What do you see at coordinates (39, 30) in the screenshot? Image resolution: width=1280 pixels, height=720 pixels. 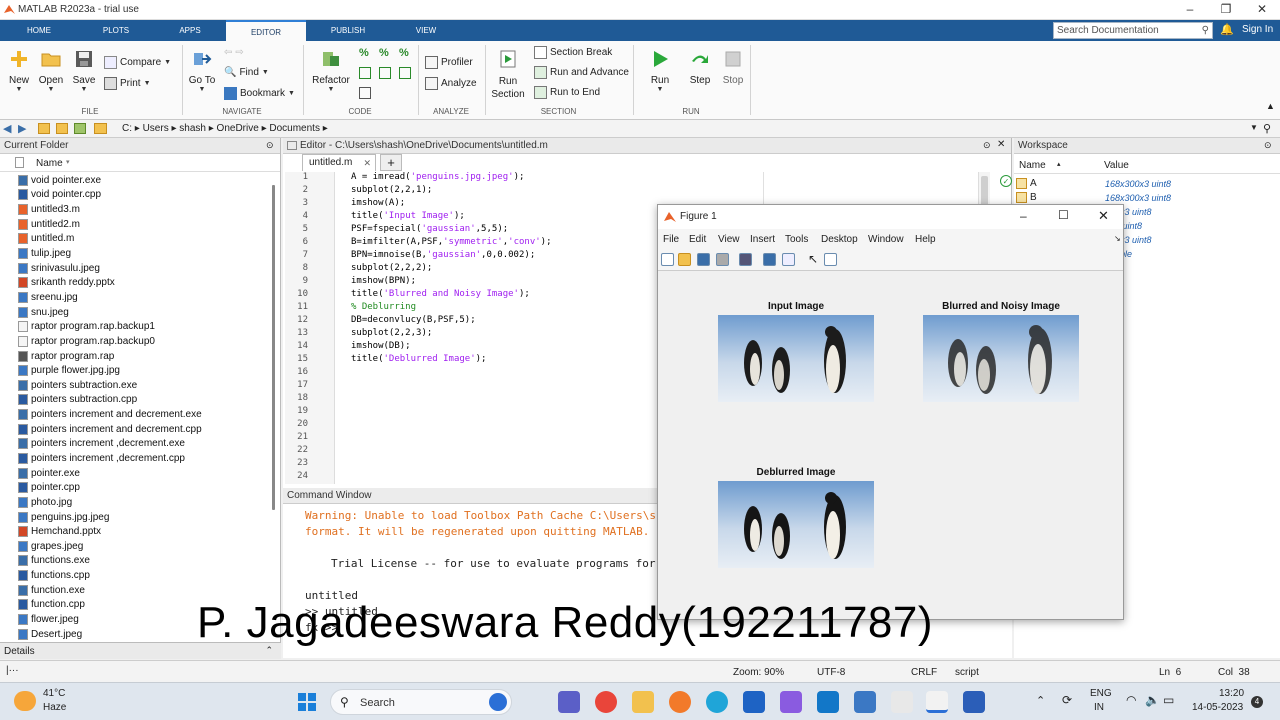 I see `tab-home: HOME` at bounding box center [39, 30].